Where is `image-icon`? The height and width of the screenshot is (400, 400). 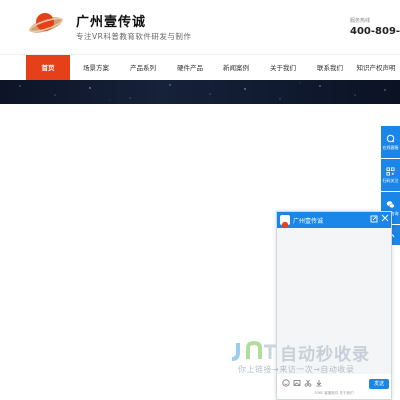
image-icon is located at coordinates (297, 383).